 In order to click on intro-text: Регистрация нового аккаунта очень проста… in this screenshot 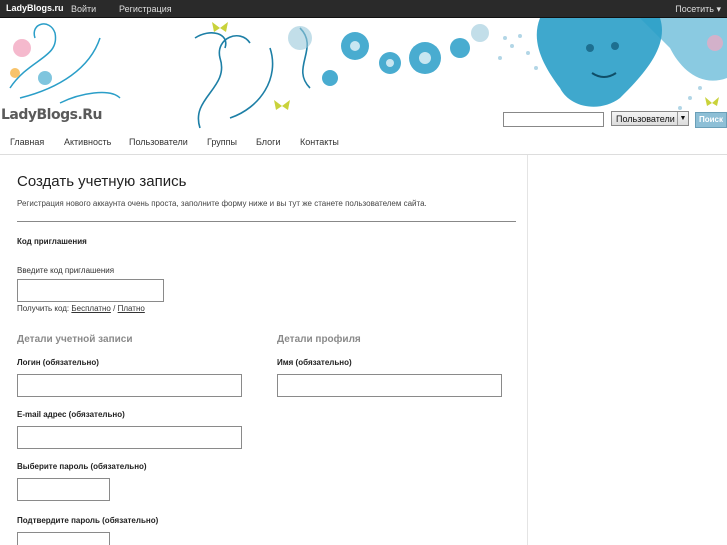, I will do `click(222, 203)`.